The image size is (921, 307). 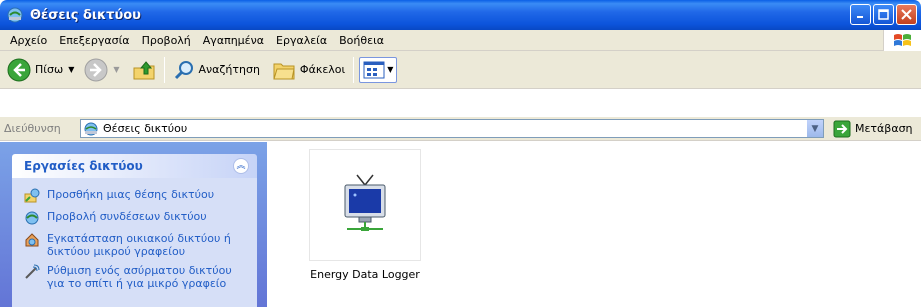 I want to click on address-bar: Διεύθυνση Θέσεις δικτύου ▼ Μετάβαση, so click(x=460, y=129).